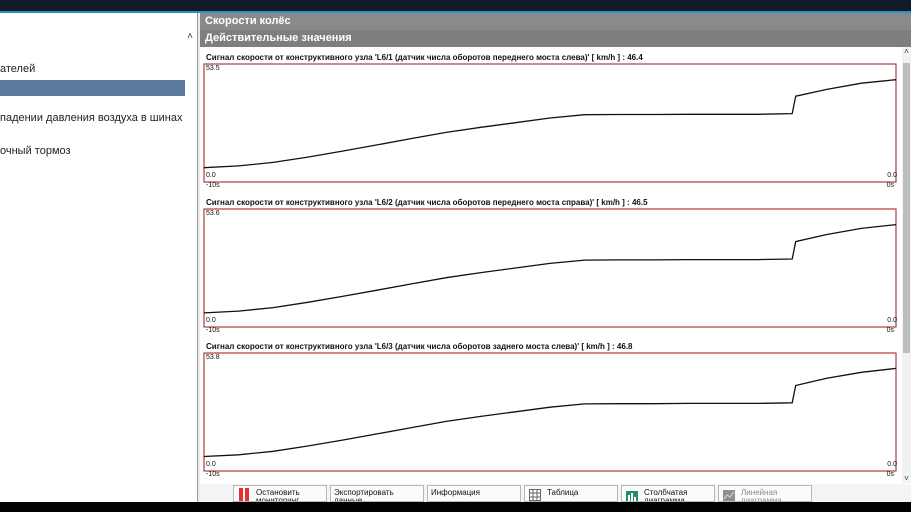  What do you see at coordinates (563, 492) in the screenshot?
I see `button-label: Таблица` at bounding box center [563, 492].